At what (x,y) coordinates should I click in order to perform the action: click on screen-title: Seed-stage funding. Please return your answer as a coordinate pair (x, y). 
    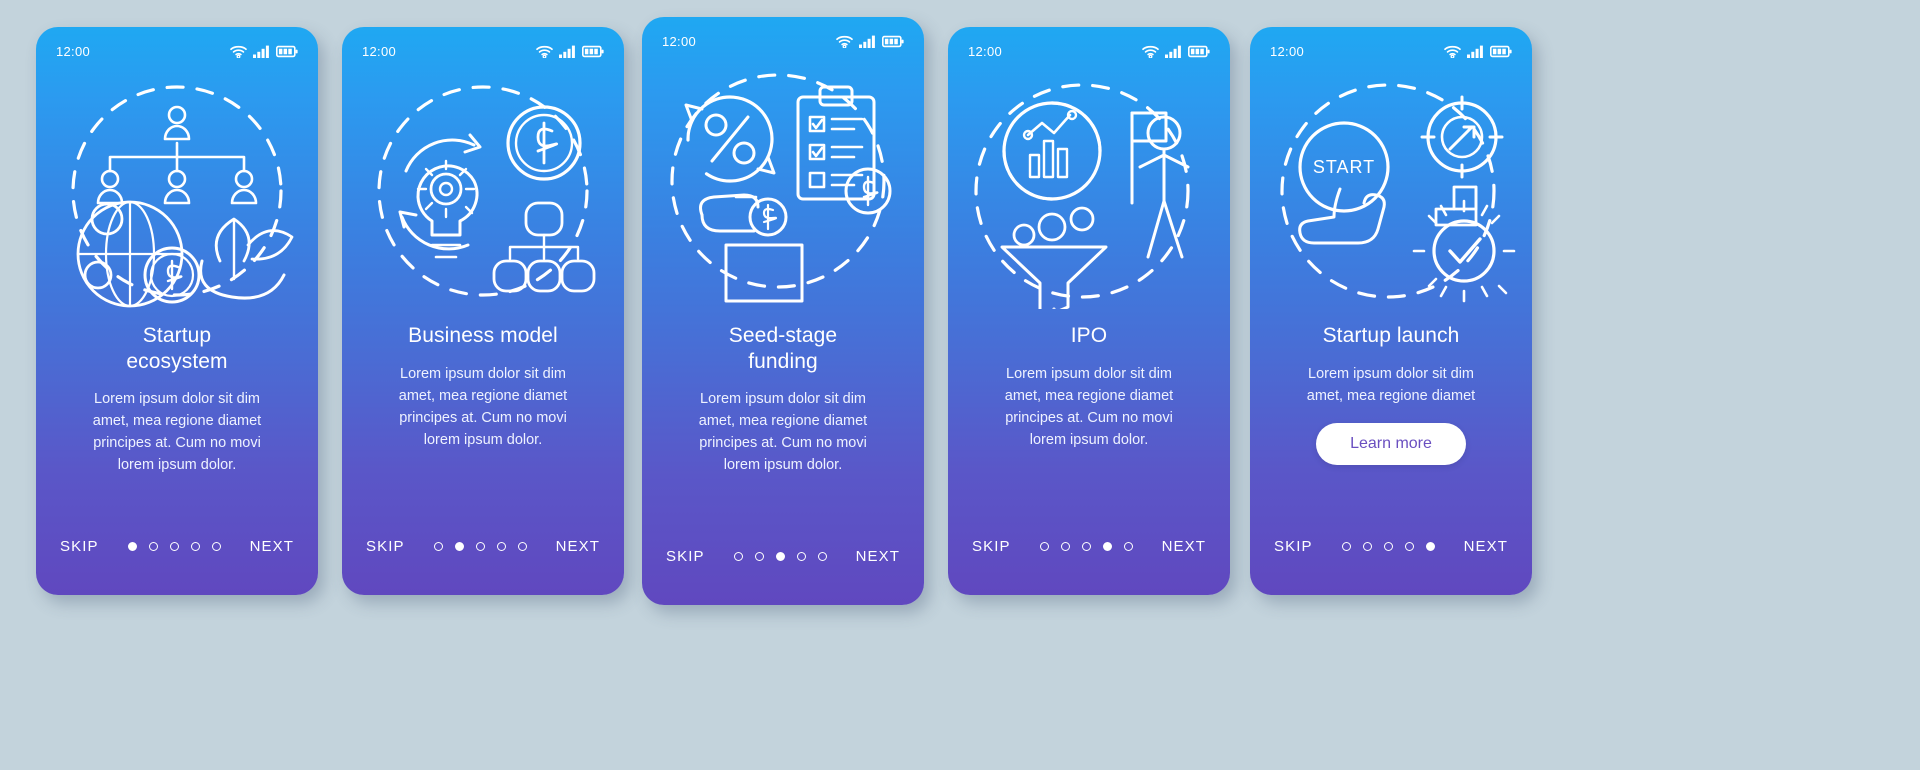
    Looking at the image, I should click on (783, 348).